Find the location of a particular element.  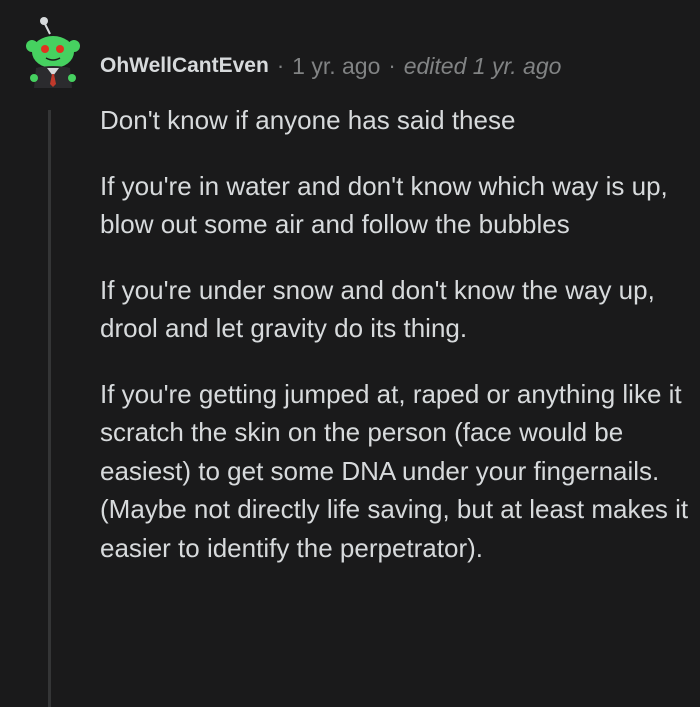

edited-label: edited 1 yr. ago is located at coordinates (482, 65).